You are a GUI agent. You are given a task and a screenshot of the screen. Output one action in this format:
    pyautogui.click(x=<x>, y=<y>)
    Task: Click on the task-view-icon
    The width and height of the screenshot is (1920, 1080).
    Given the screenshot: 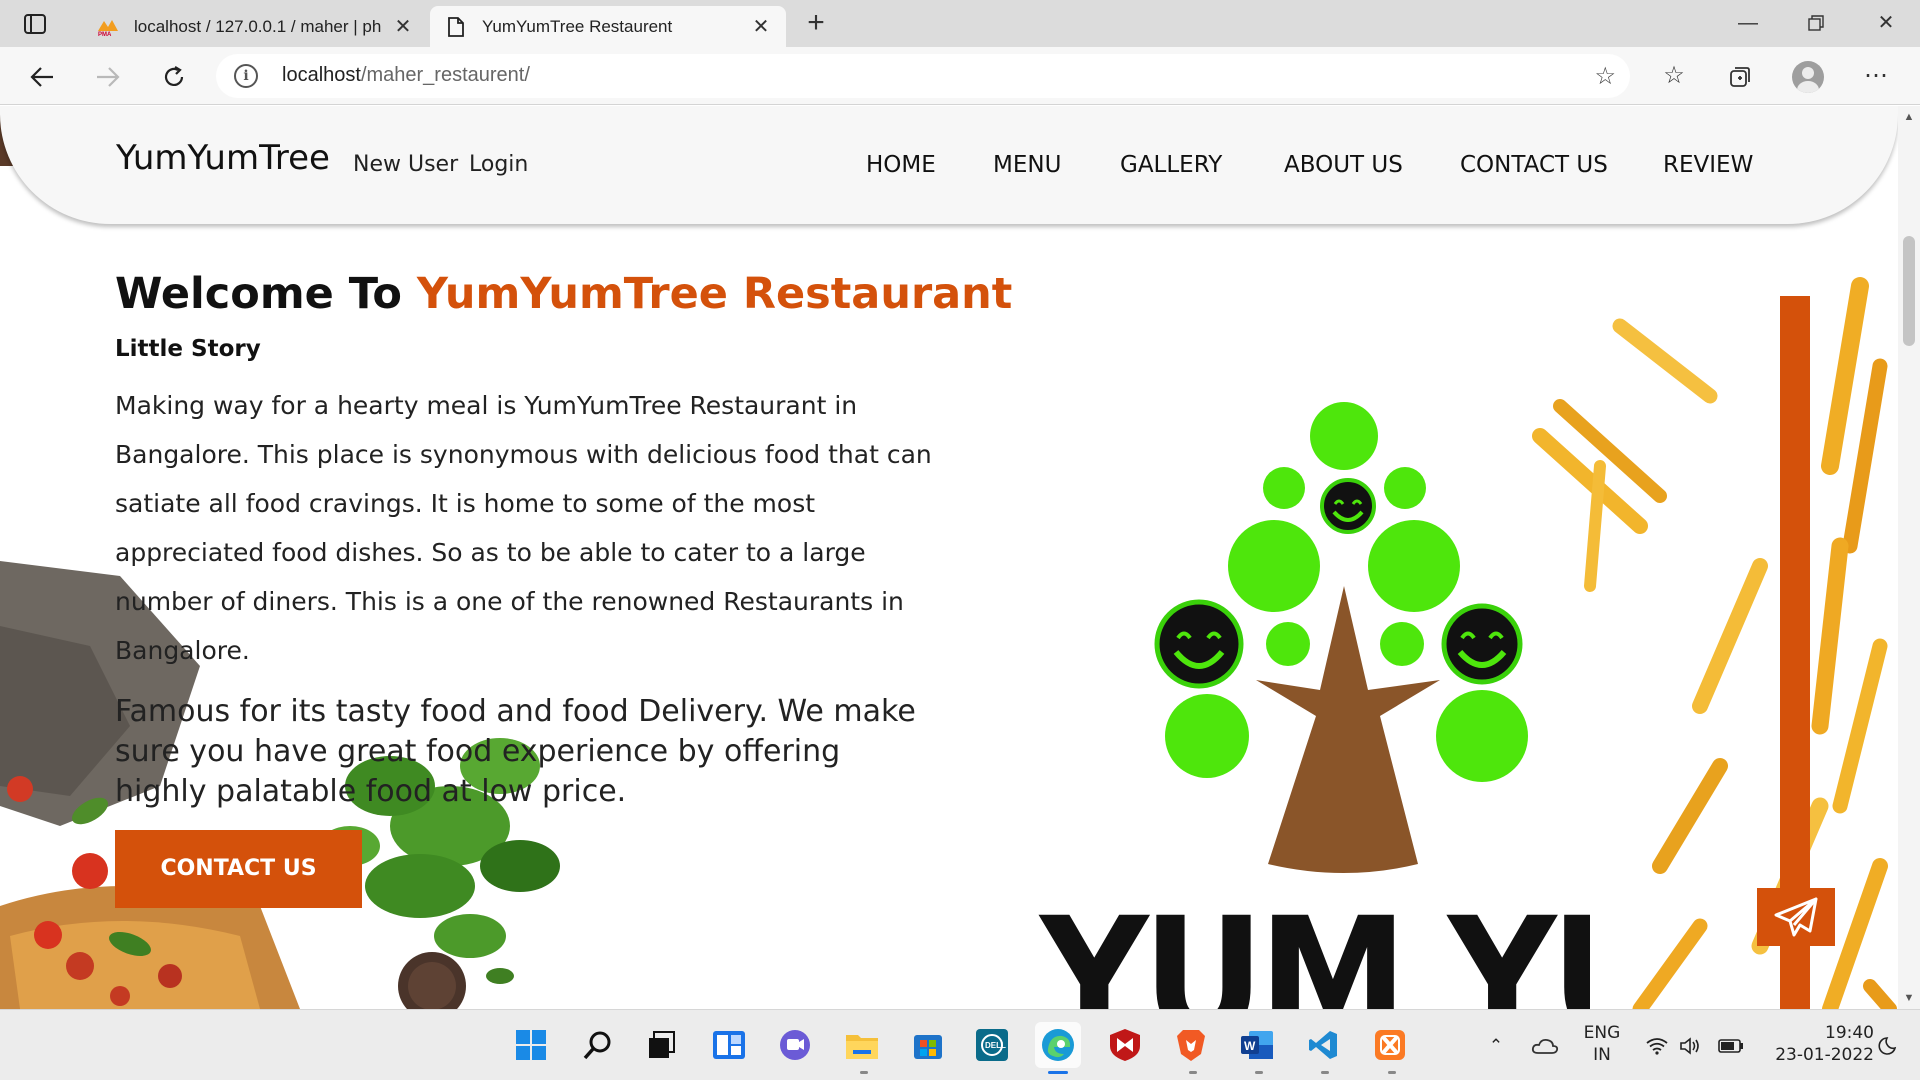 What is the action you would take?
    pyautogui.click(x=661, y=1045)
    